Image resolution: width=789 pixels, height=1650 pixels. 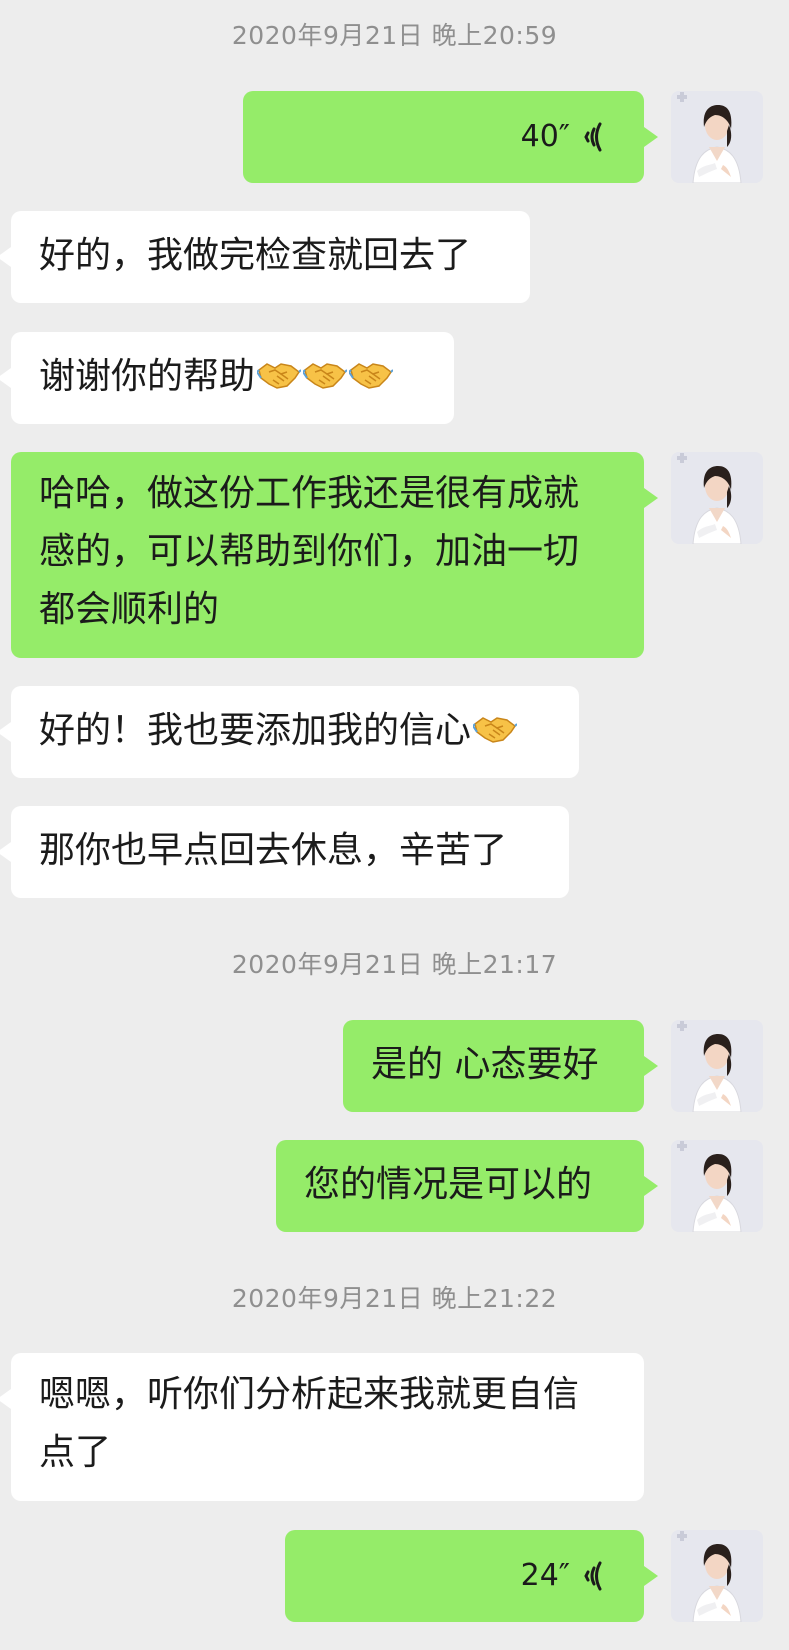 I want to click on timestamp: 2020年9月21日 晚上21:22, so click(x=394, y=1298).